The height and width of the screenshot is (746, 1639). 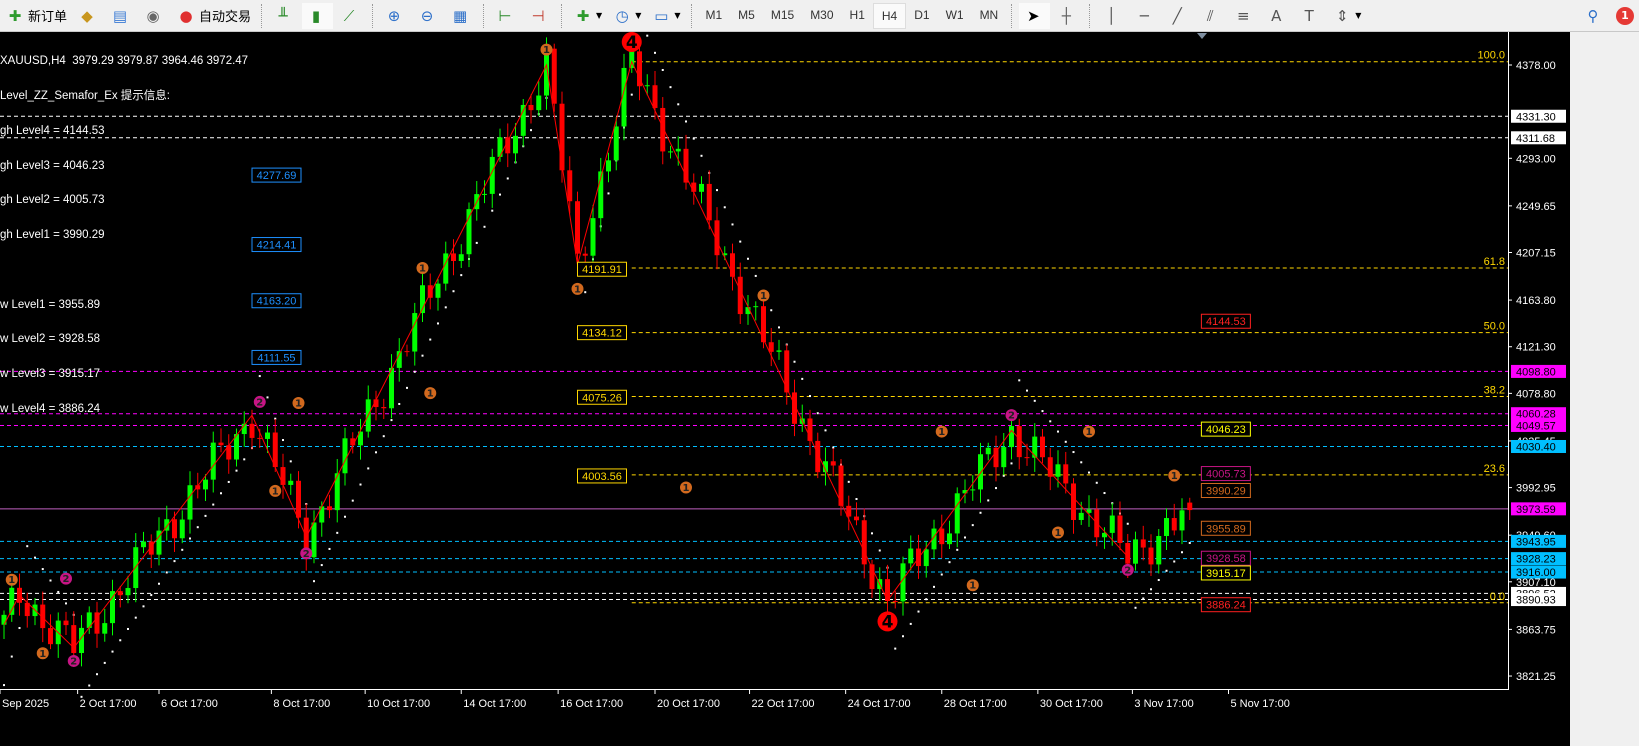 What do you see at coordinates (277, 176) in the screenshot?
I see `level-box-value: 4277.69` at bounding box center [277, 176].